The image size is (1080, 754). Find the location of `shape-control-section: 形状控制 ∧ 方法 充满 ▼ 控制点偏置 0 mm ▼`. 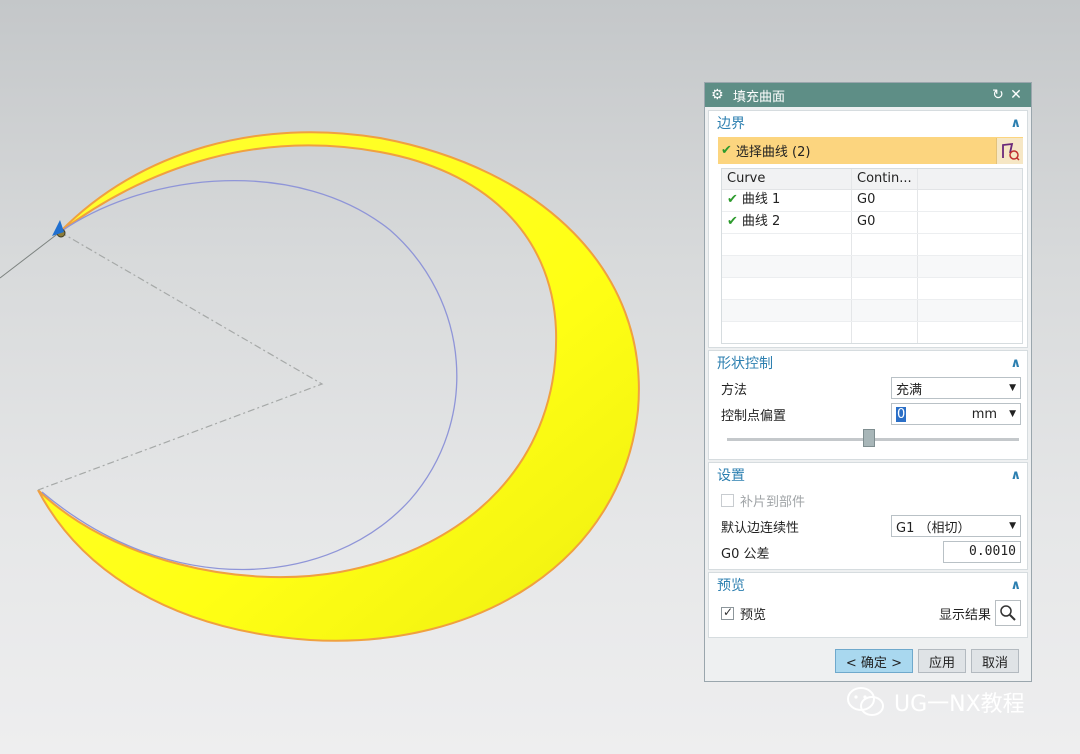

shape-control-section: 形状控制 ∧ 方法 充满 ▼ 控制点偏置 0 mm ▼ is located at coordinates (868, 405).